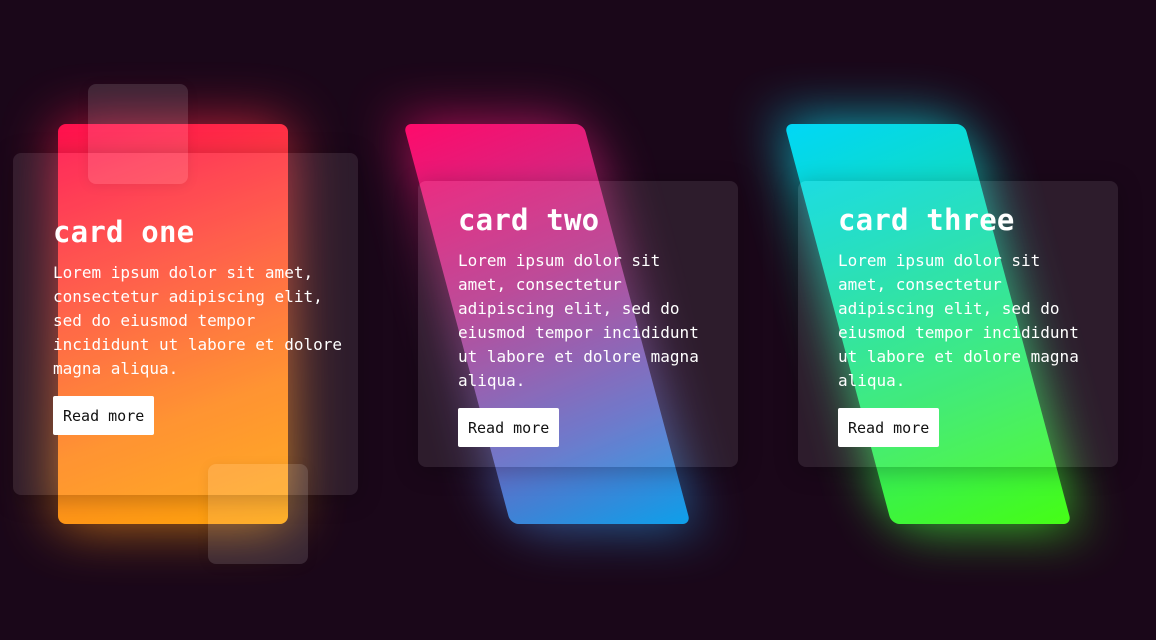  What do you see at coordinates (124, 232) in the screenshot?
I see `card-title: card one` at bounding box center [124, 232].